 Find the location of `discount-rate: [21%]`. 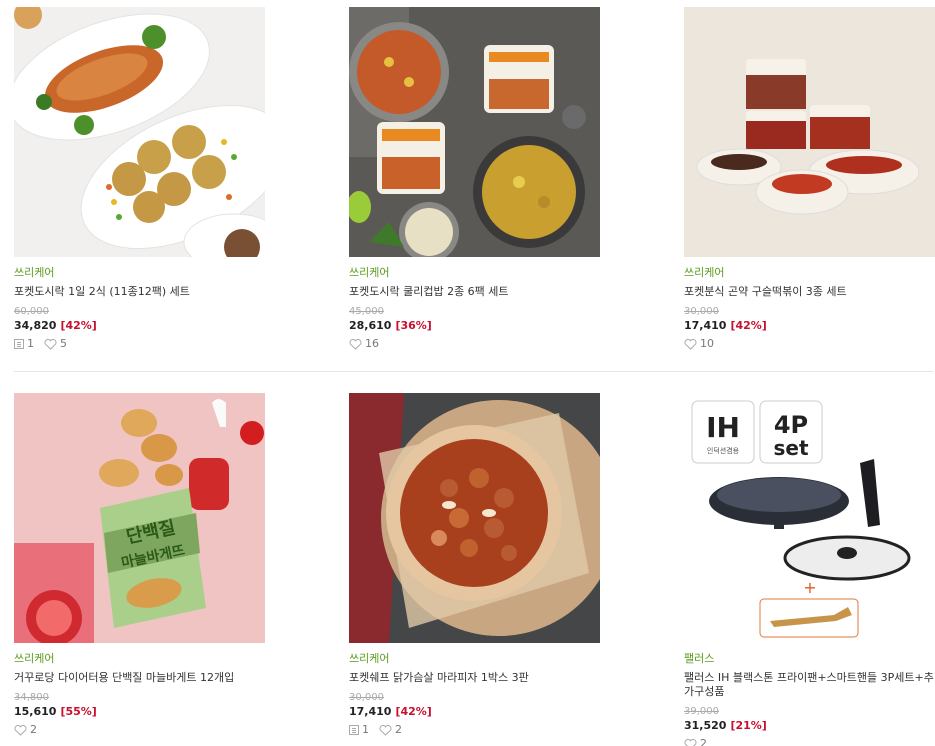

discount-rate: [21%] is located at coordinates (748, 725).